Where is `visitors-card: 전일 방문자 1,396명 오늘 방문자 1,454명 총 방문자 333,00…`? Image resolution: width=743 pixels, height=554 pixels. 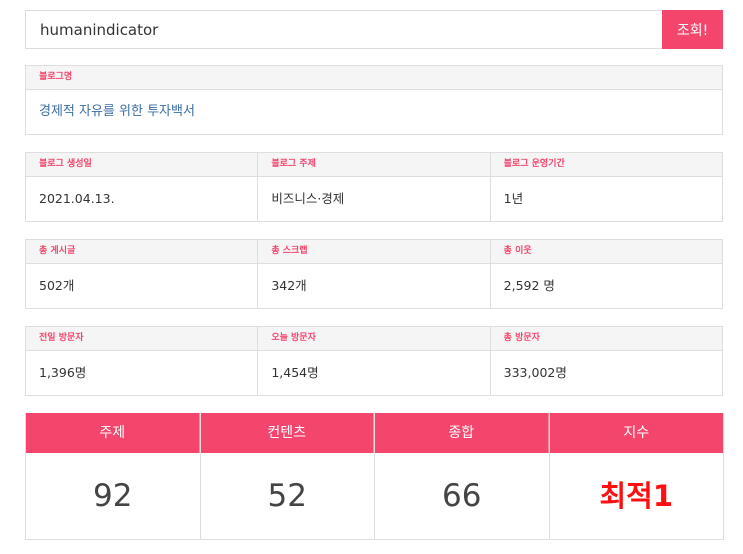 visitors-card: 전일 방문자 1,396명 오늘 방문자 1,454명 총 방문자 333,00… is located at coordinates (374, 361).